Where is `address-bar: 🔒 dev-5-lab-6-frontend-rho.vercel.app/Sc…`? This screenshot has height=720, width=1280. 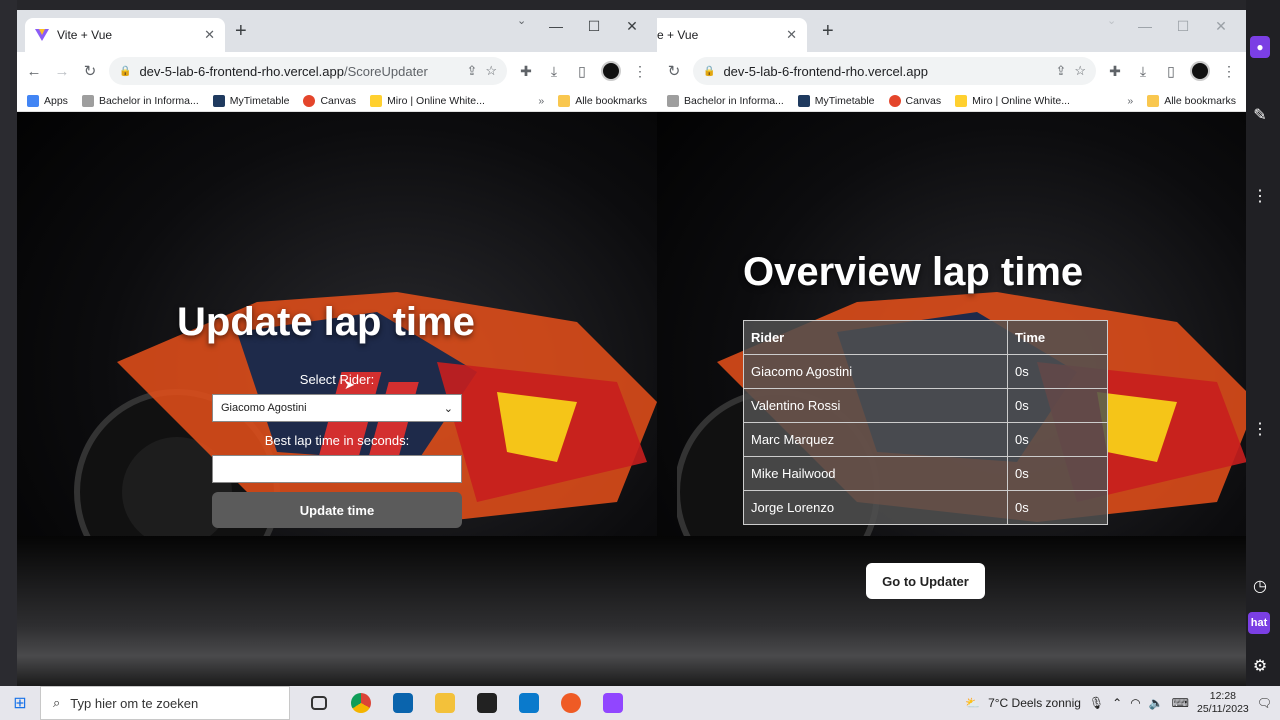
address-bar: 🔒 dev-5-lab-6-frontend-rho.vercel.app/Sc… is located at coordinates (308, 71).